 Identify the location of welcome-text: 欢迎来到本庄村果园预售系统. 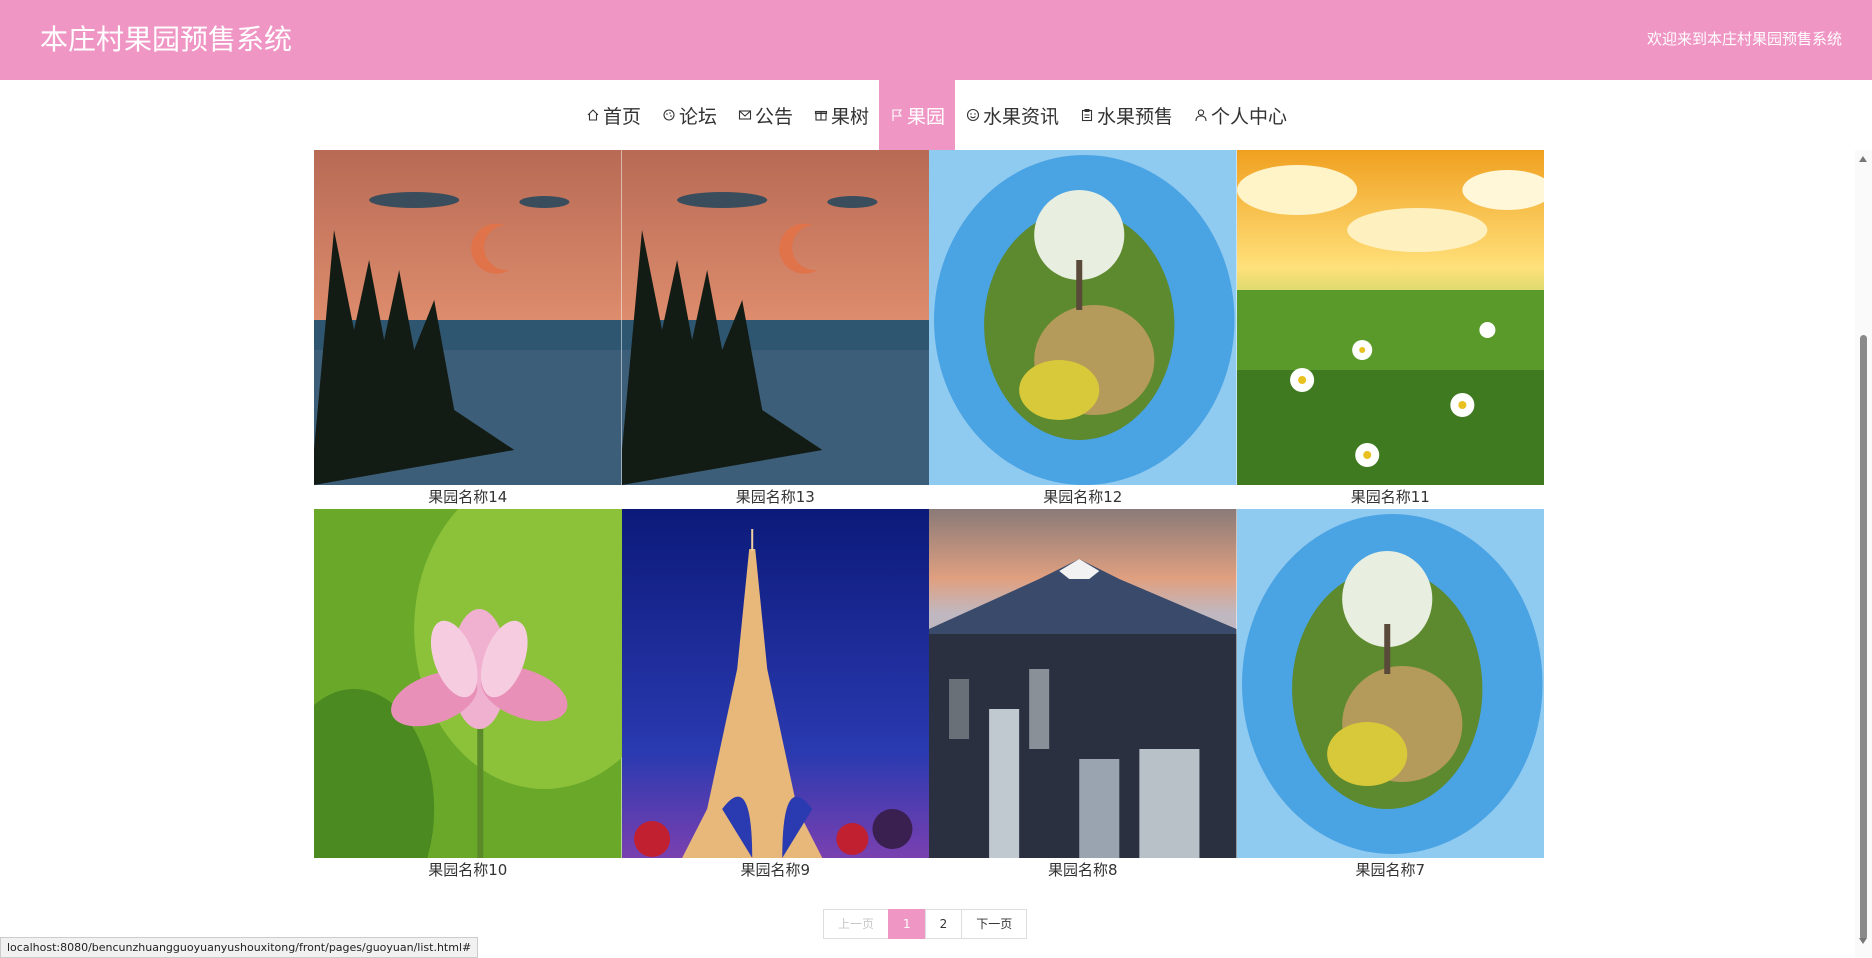
(1744, 39).